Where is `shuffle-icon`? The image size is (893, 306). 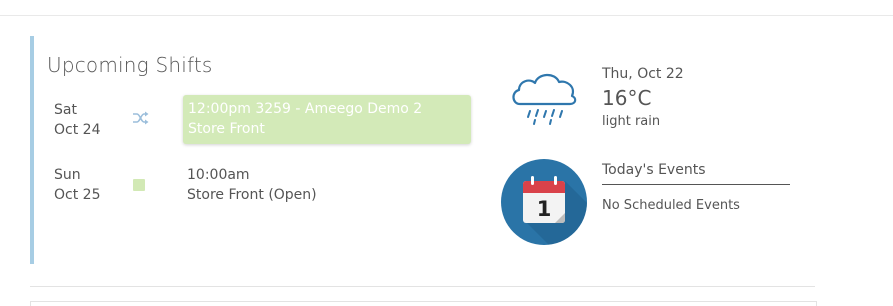 shuffle-icon is located at coordinates (141, 118).